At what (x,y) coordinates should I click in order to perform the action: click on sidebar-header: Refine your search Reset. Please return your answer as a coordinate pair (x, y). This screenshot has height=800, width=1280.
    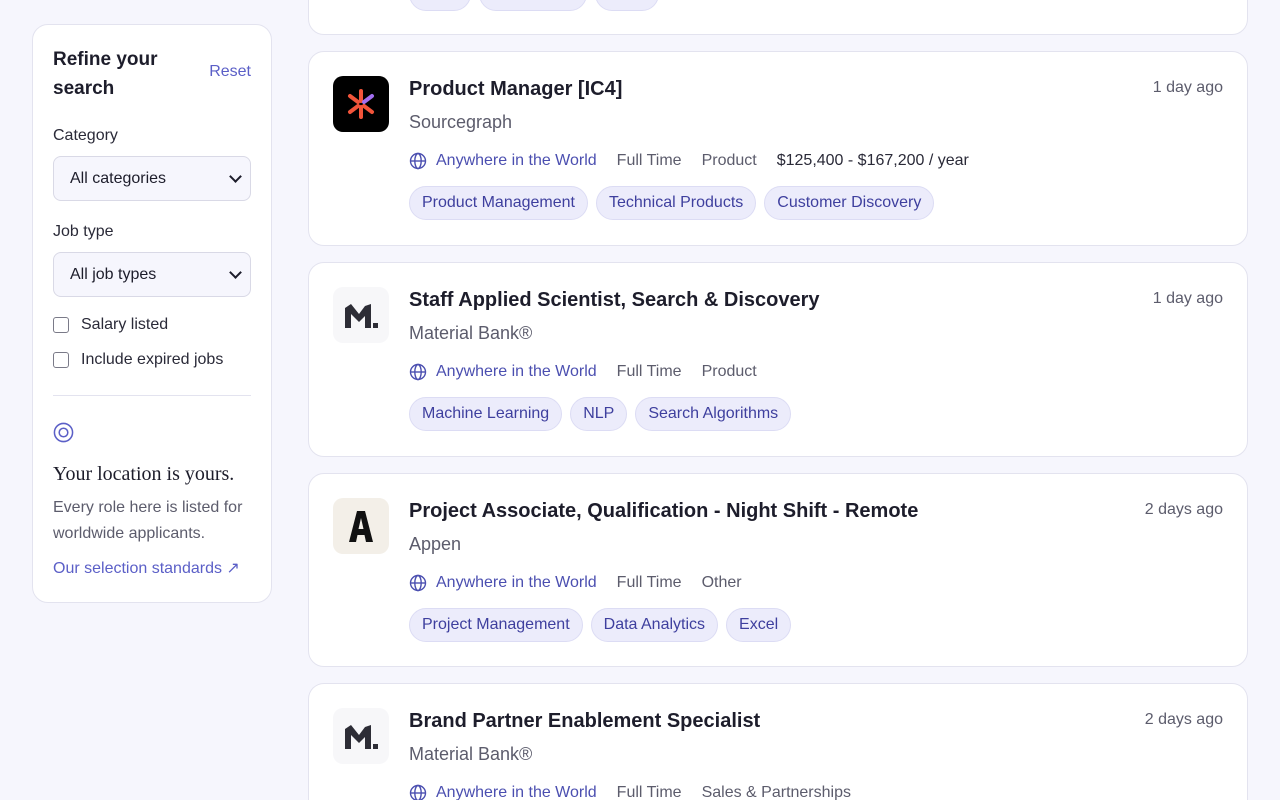
    Looking at the image, I should click on (152, 74).